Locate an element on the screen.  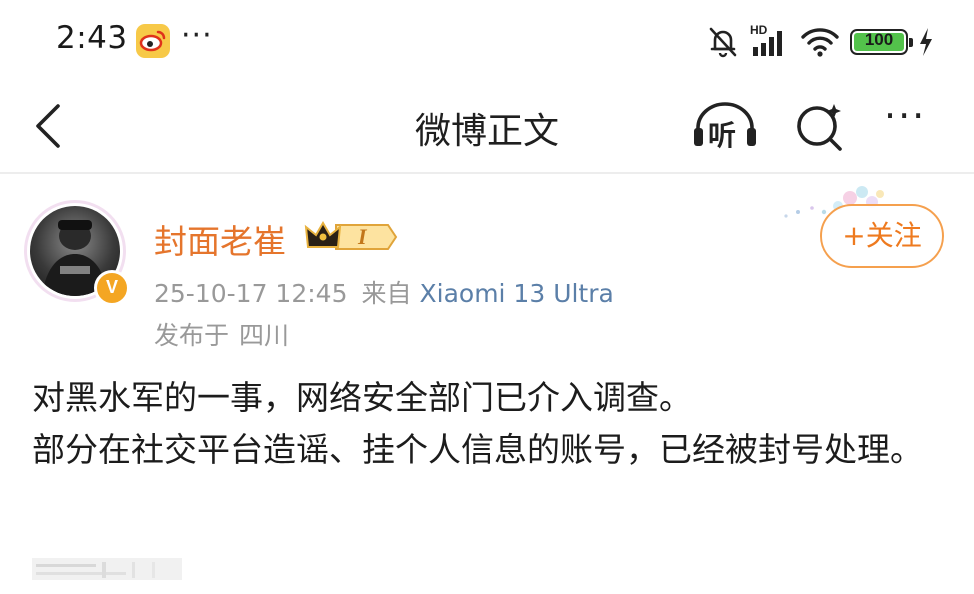
status-indicators: HD 100 is located at coordinates (820, 42).